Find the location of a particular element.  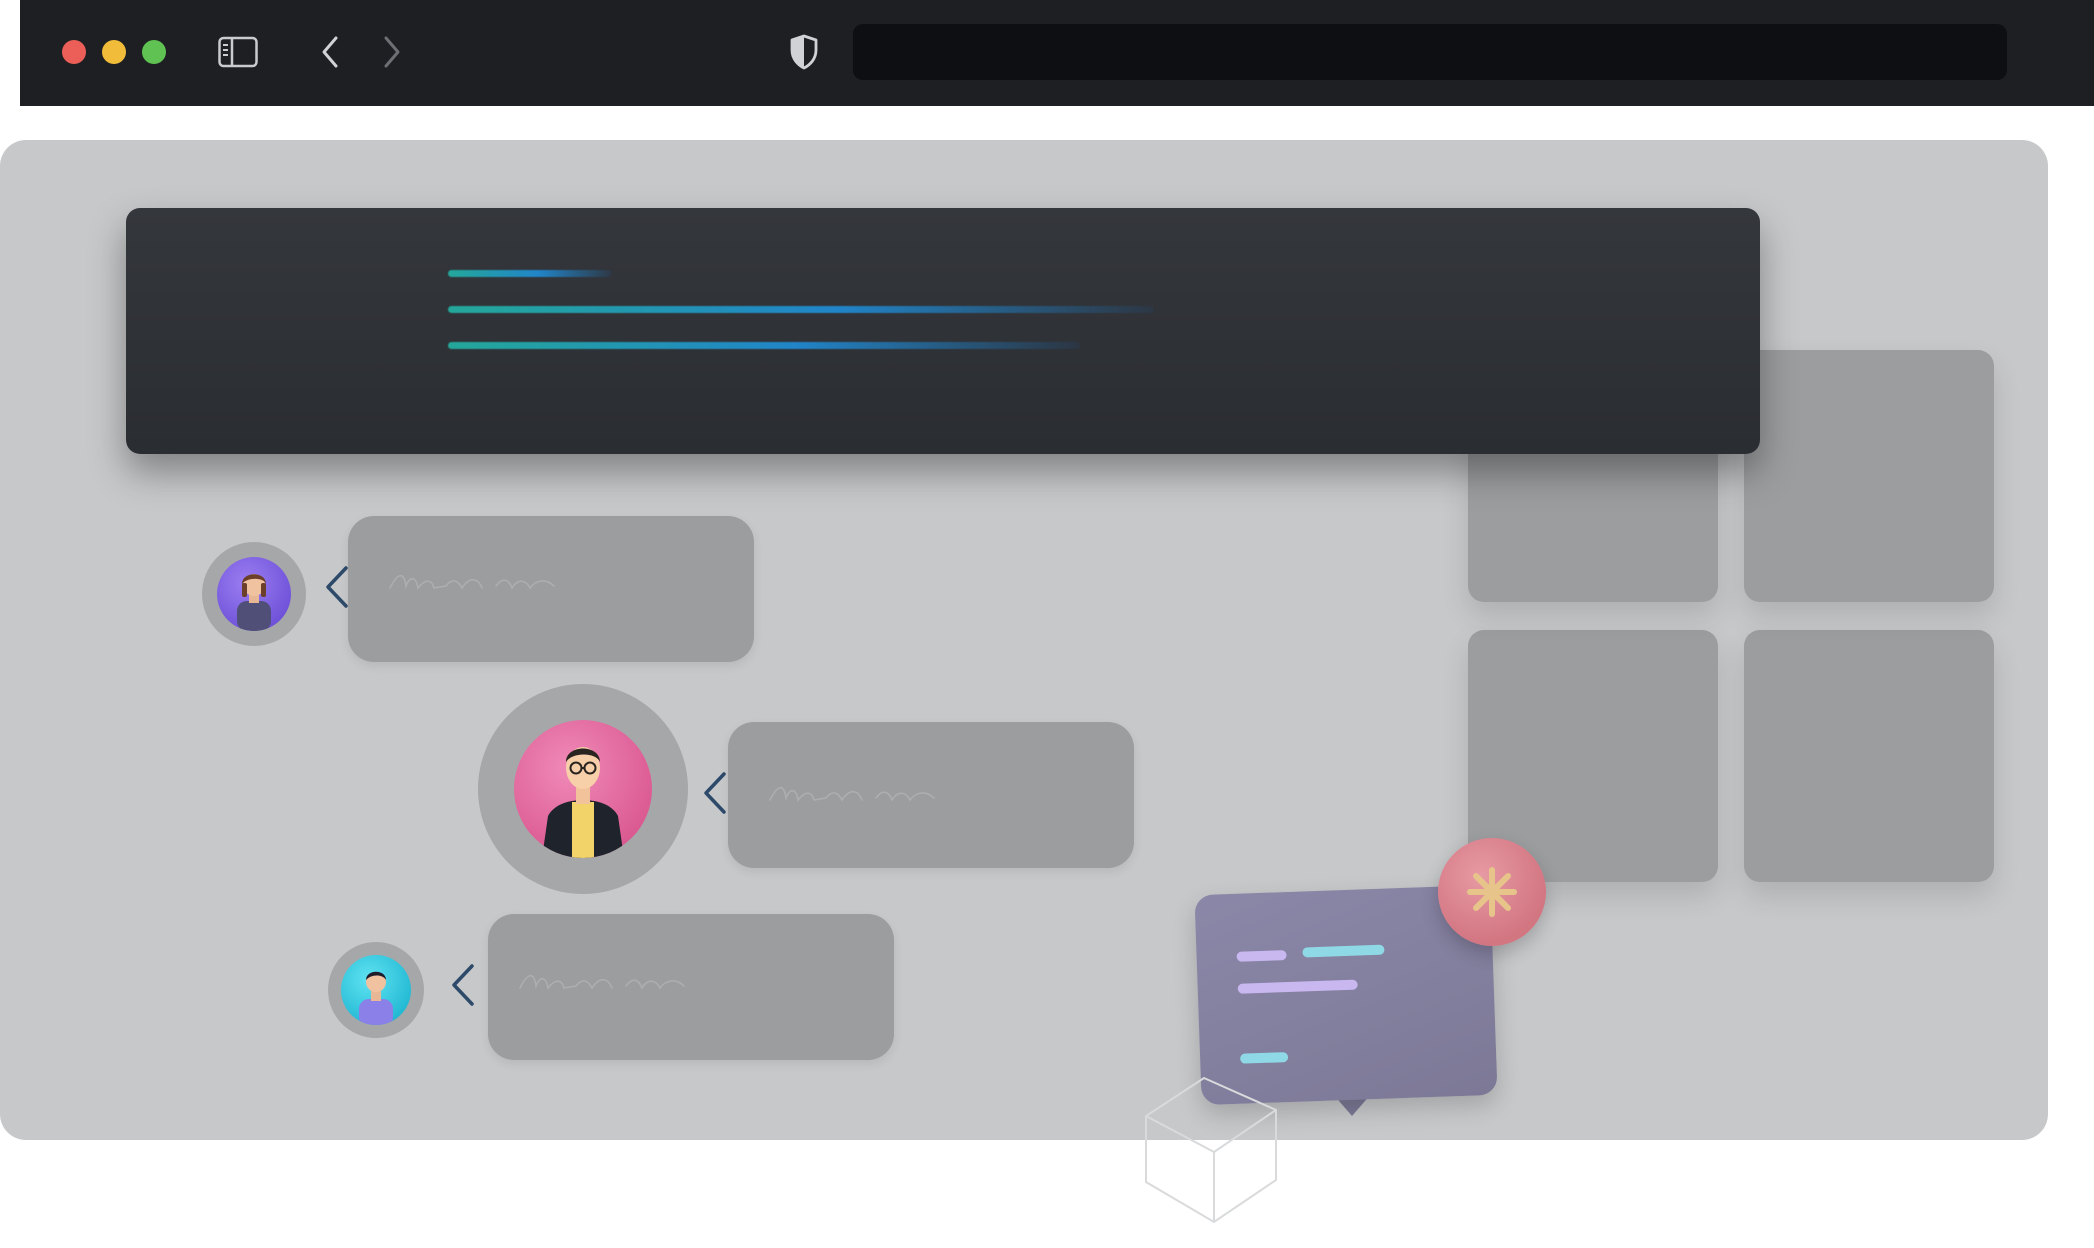

address-bar is located at coordinates (1430, 52).